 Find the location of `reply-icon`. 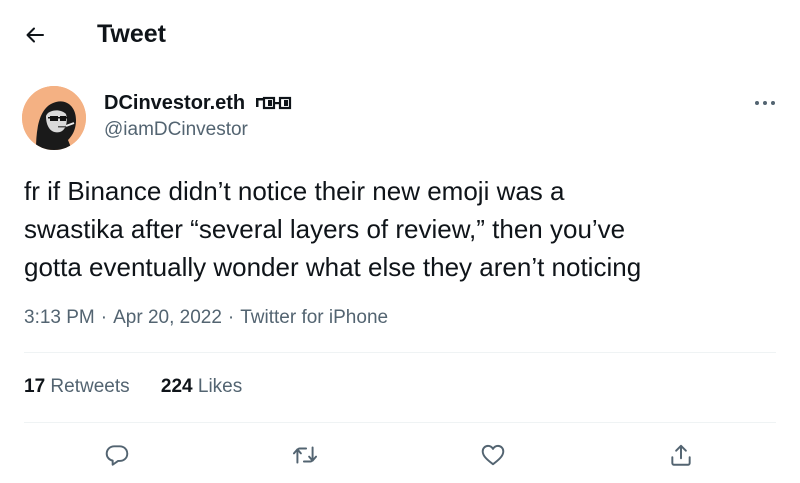

reply-icon is located at coordinates (117, 455).